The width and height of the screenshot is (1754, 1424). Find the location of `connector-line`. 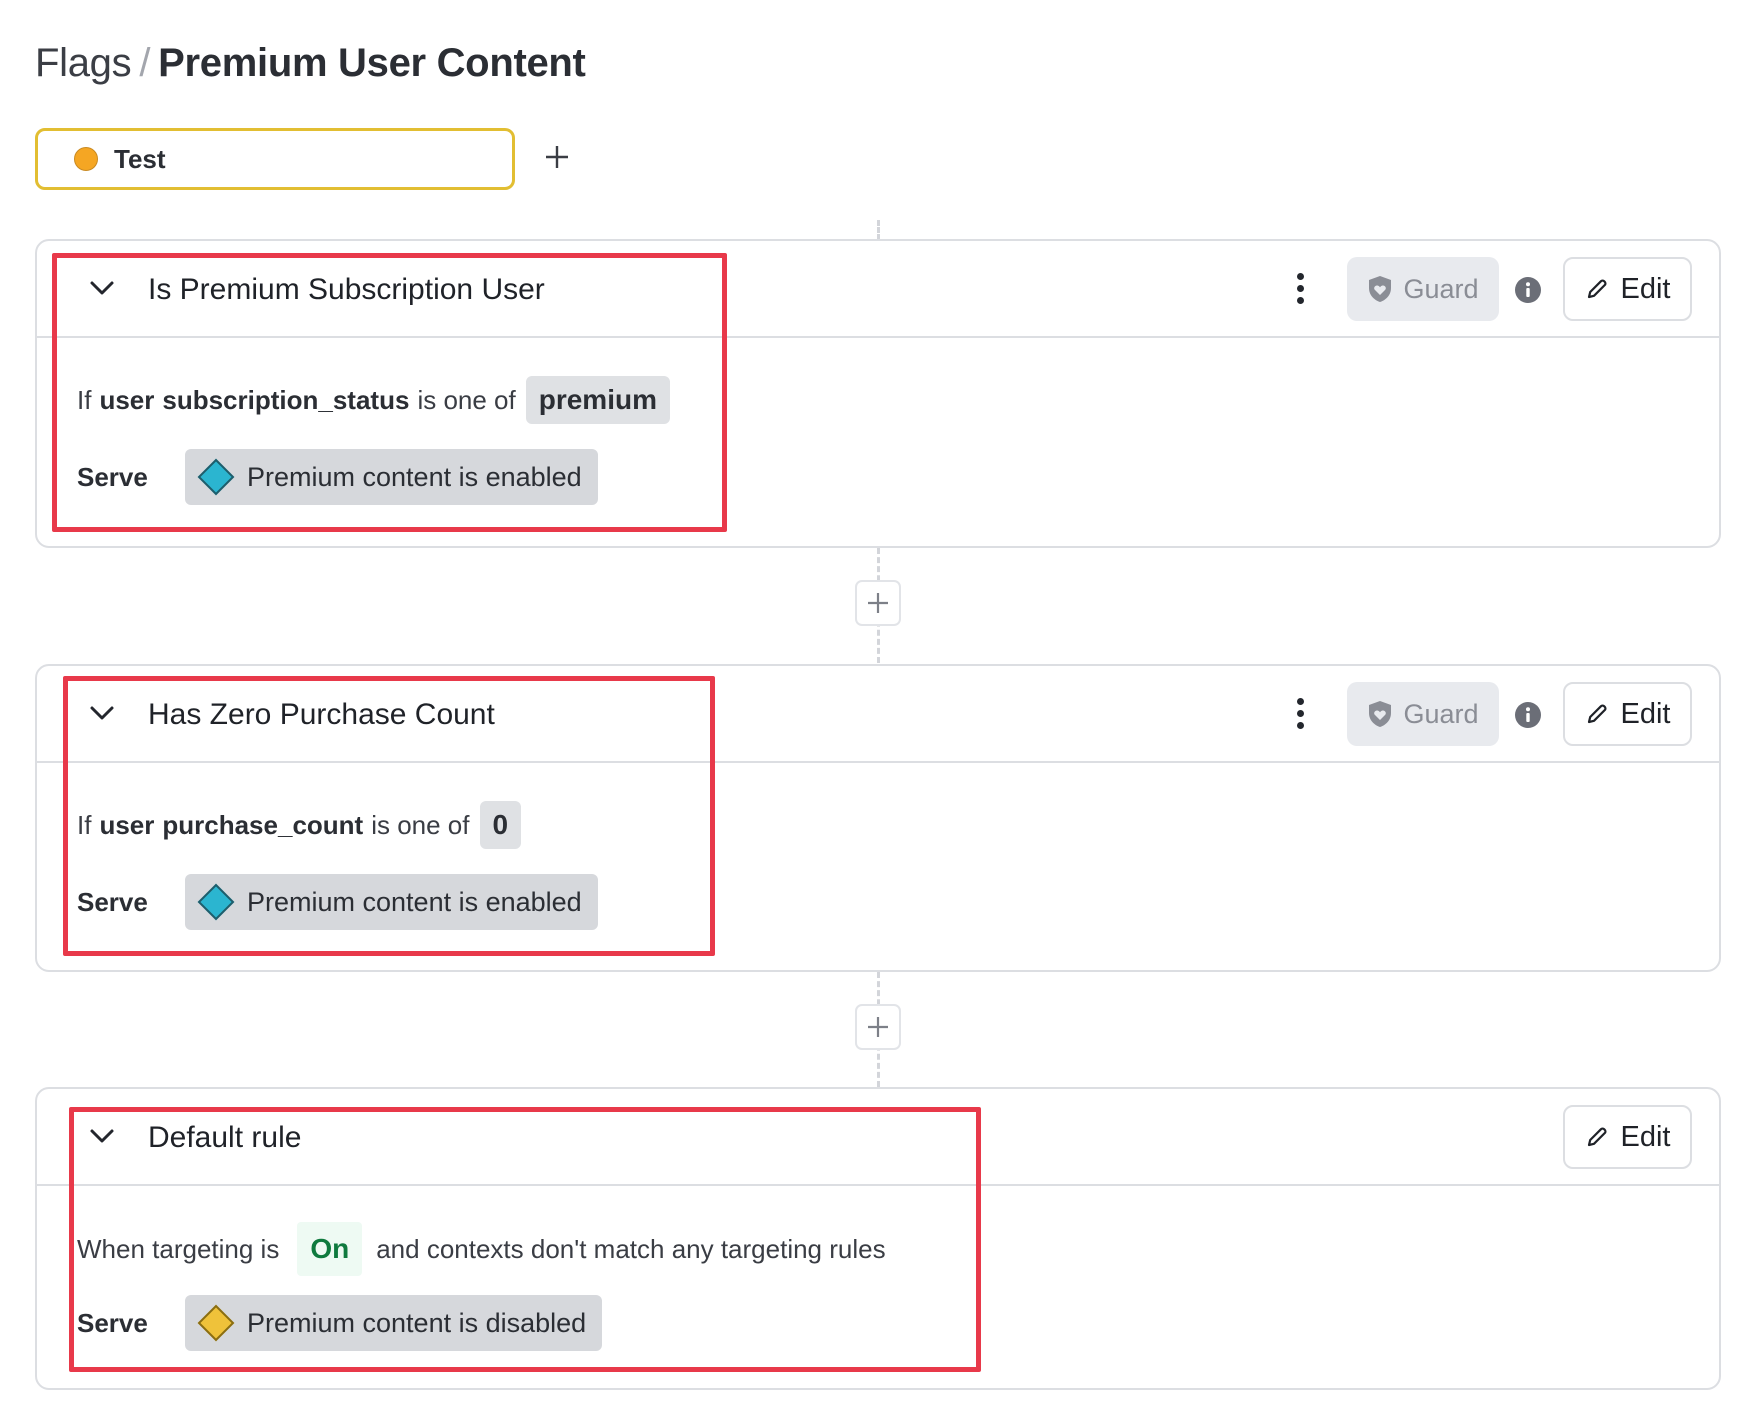

connector-line is located at coordinates (878, 230).